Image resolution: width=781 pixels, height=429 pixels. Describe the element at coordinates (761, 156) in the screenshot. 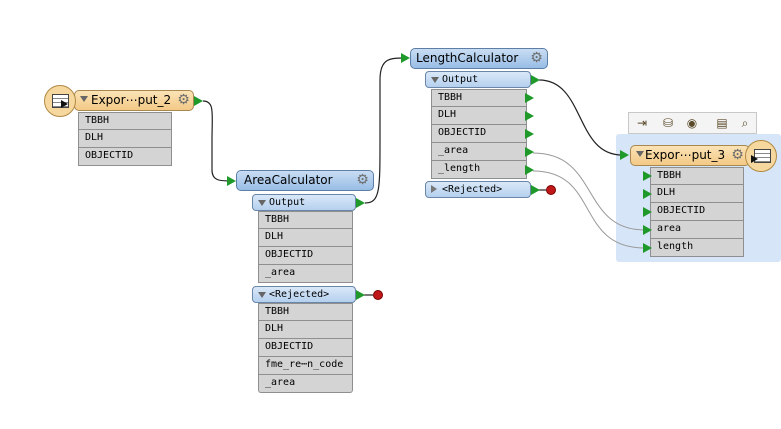

I see `writer-feature-type-icon` at that location.